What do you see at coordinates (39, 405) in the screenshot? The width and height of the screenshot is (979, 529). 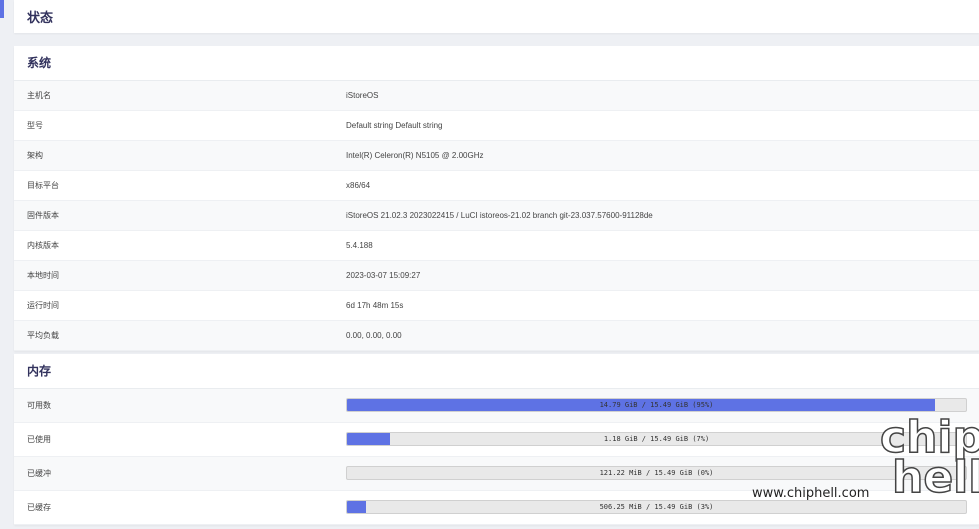 I see `memory-label: 可用数` at bounding box center [39, 405].